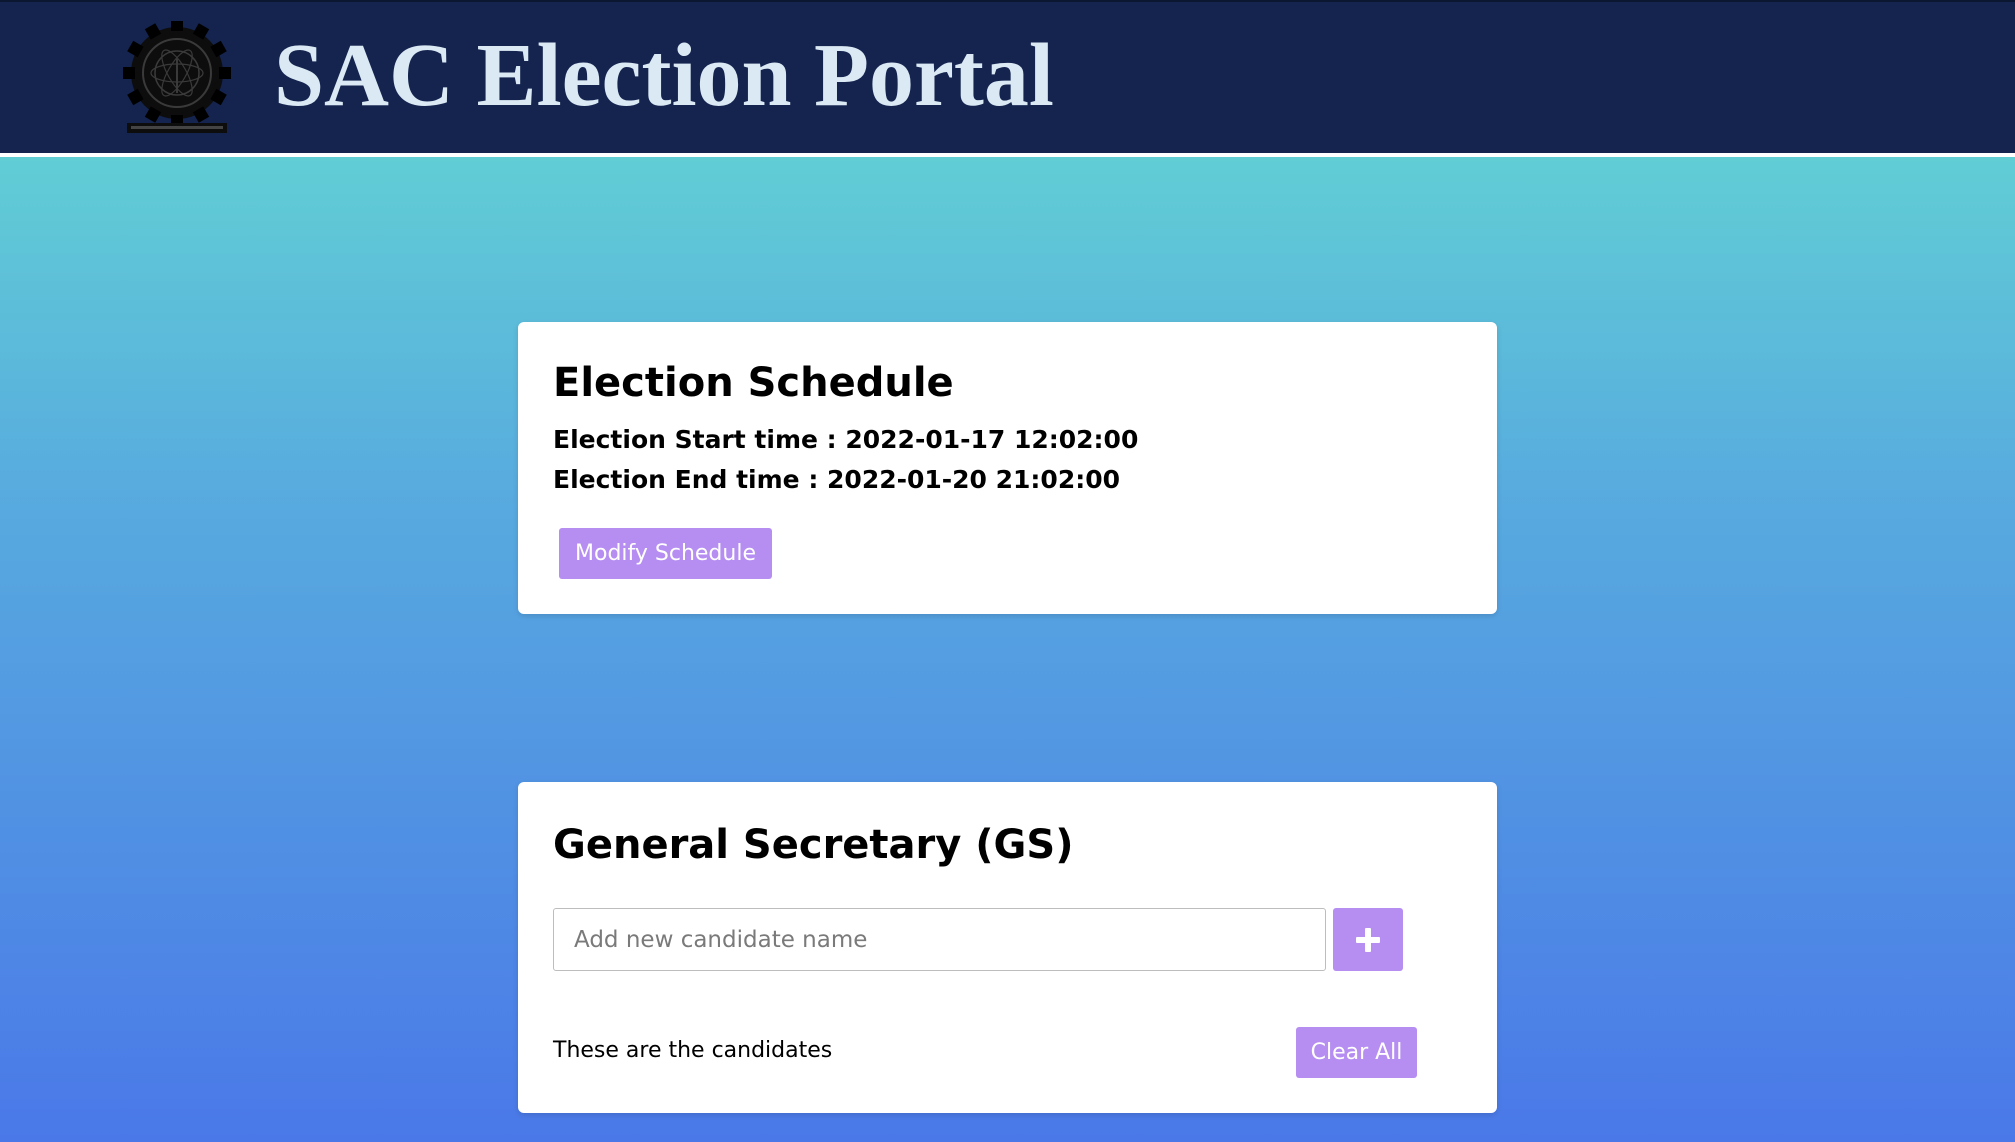 The width and height of the screenshot is (2015, 1142). I want to click on header-divider, so click(1007, 155).